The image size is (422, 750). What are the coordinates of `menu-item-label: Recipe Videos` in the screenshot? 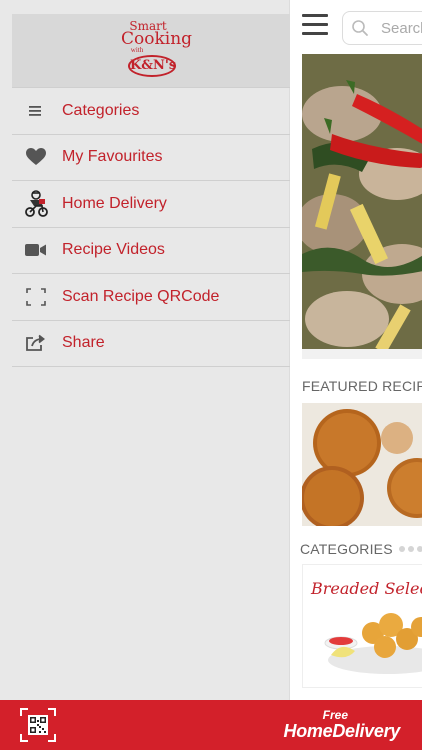 It's located at (113, 250).